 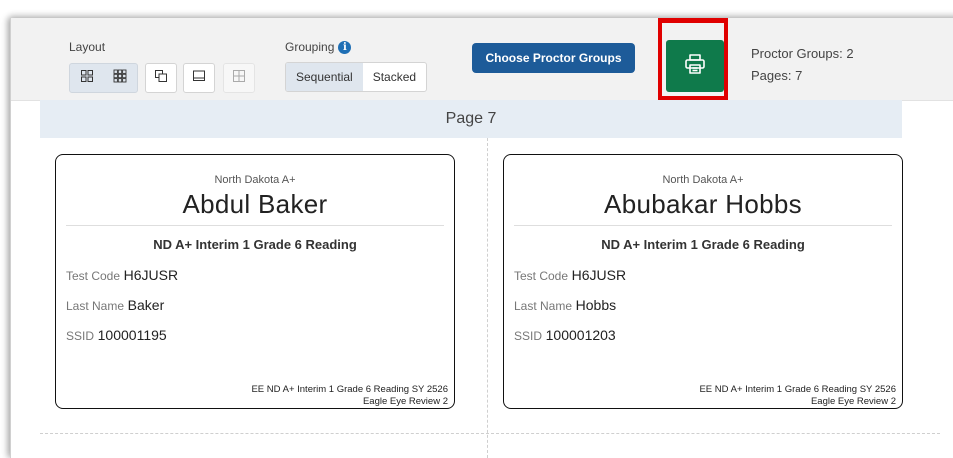 I want to click on printer-icon, so click(x=695, y=66).